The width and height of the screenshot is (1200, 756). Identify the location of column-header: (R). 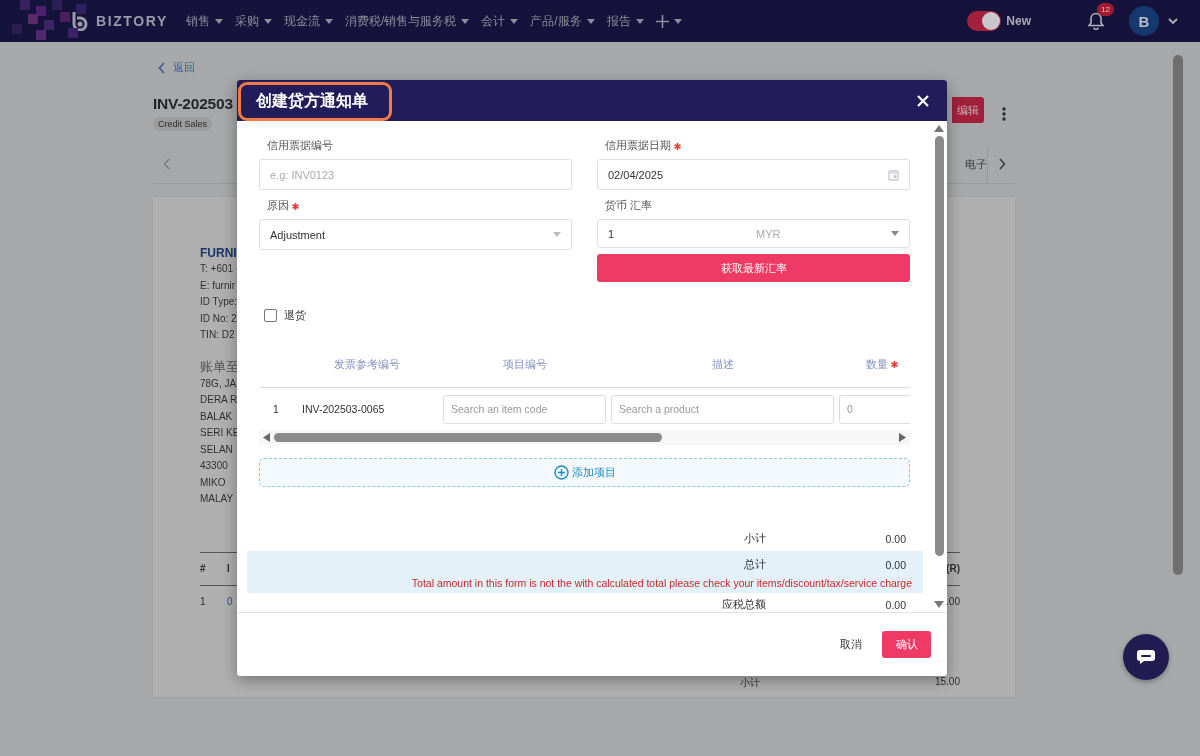
(953, 568).